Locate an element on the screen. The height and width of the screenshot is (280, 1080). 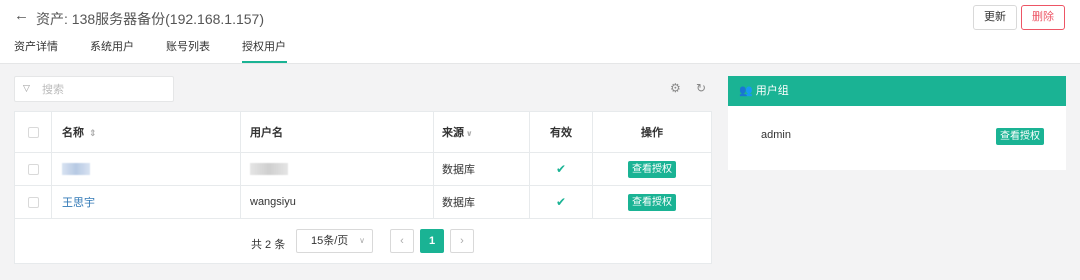
chevron-down-icon: ▽ is located at coordinates (26, 88).